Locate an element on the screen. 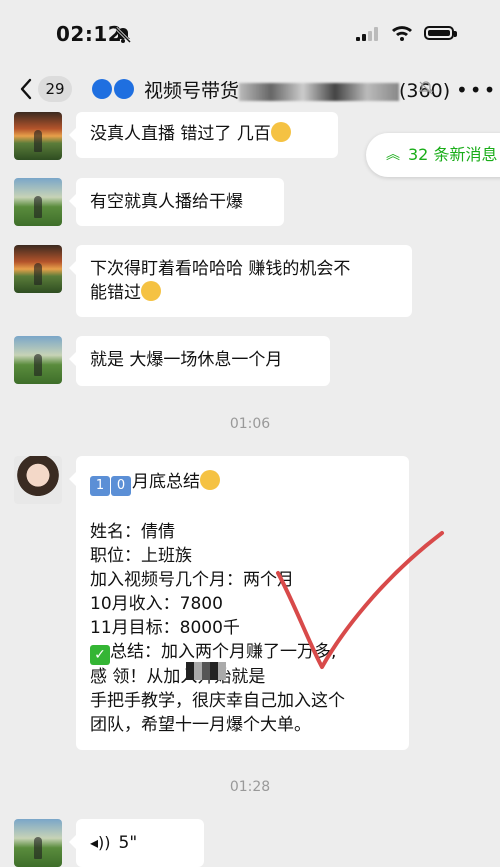 Image resolution: width=500 pixels, height=867 pixels. new-messages-pill: ︽ 32 条新消息 is located at coordinates (433, 155).